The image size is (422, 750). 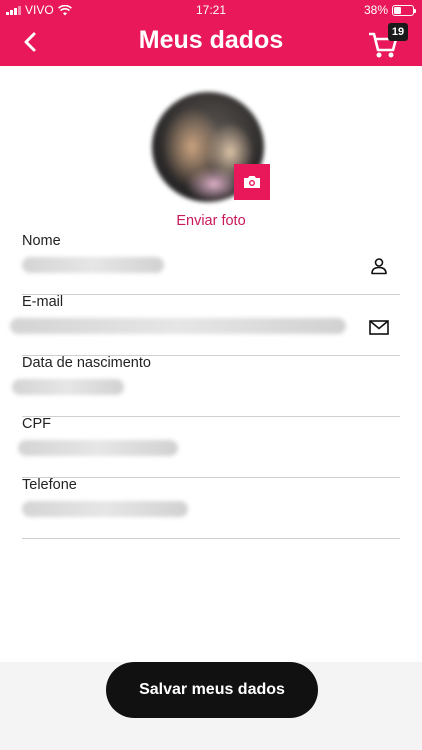 What do you see at coordinates (375, 10) in the screenshot?
I see `battery-percent: 38%` at bounding box center [375, 10].